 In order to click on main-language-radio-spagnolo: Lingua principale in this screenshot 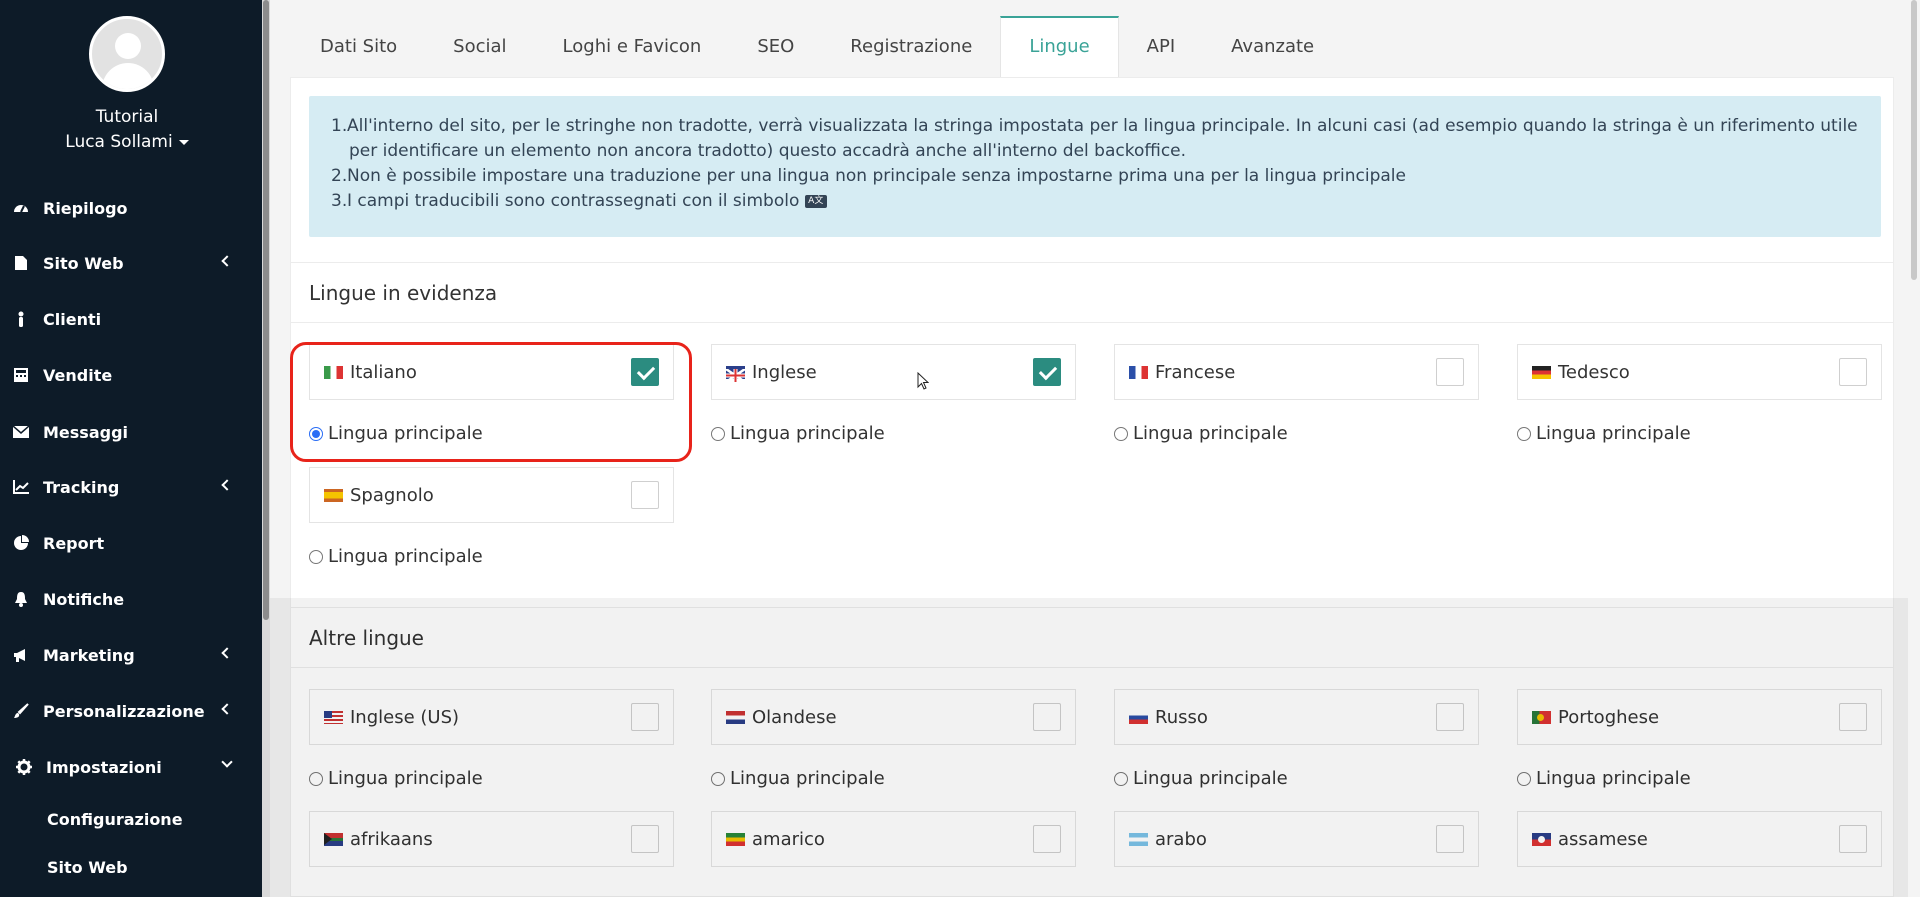, I will do `click(396, 556)`.